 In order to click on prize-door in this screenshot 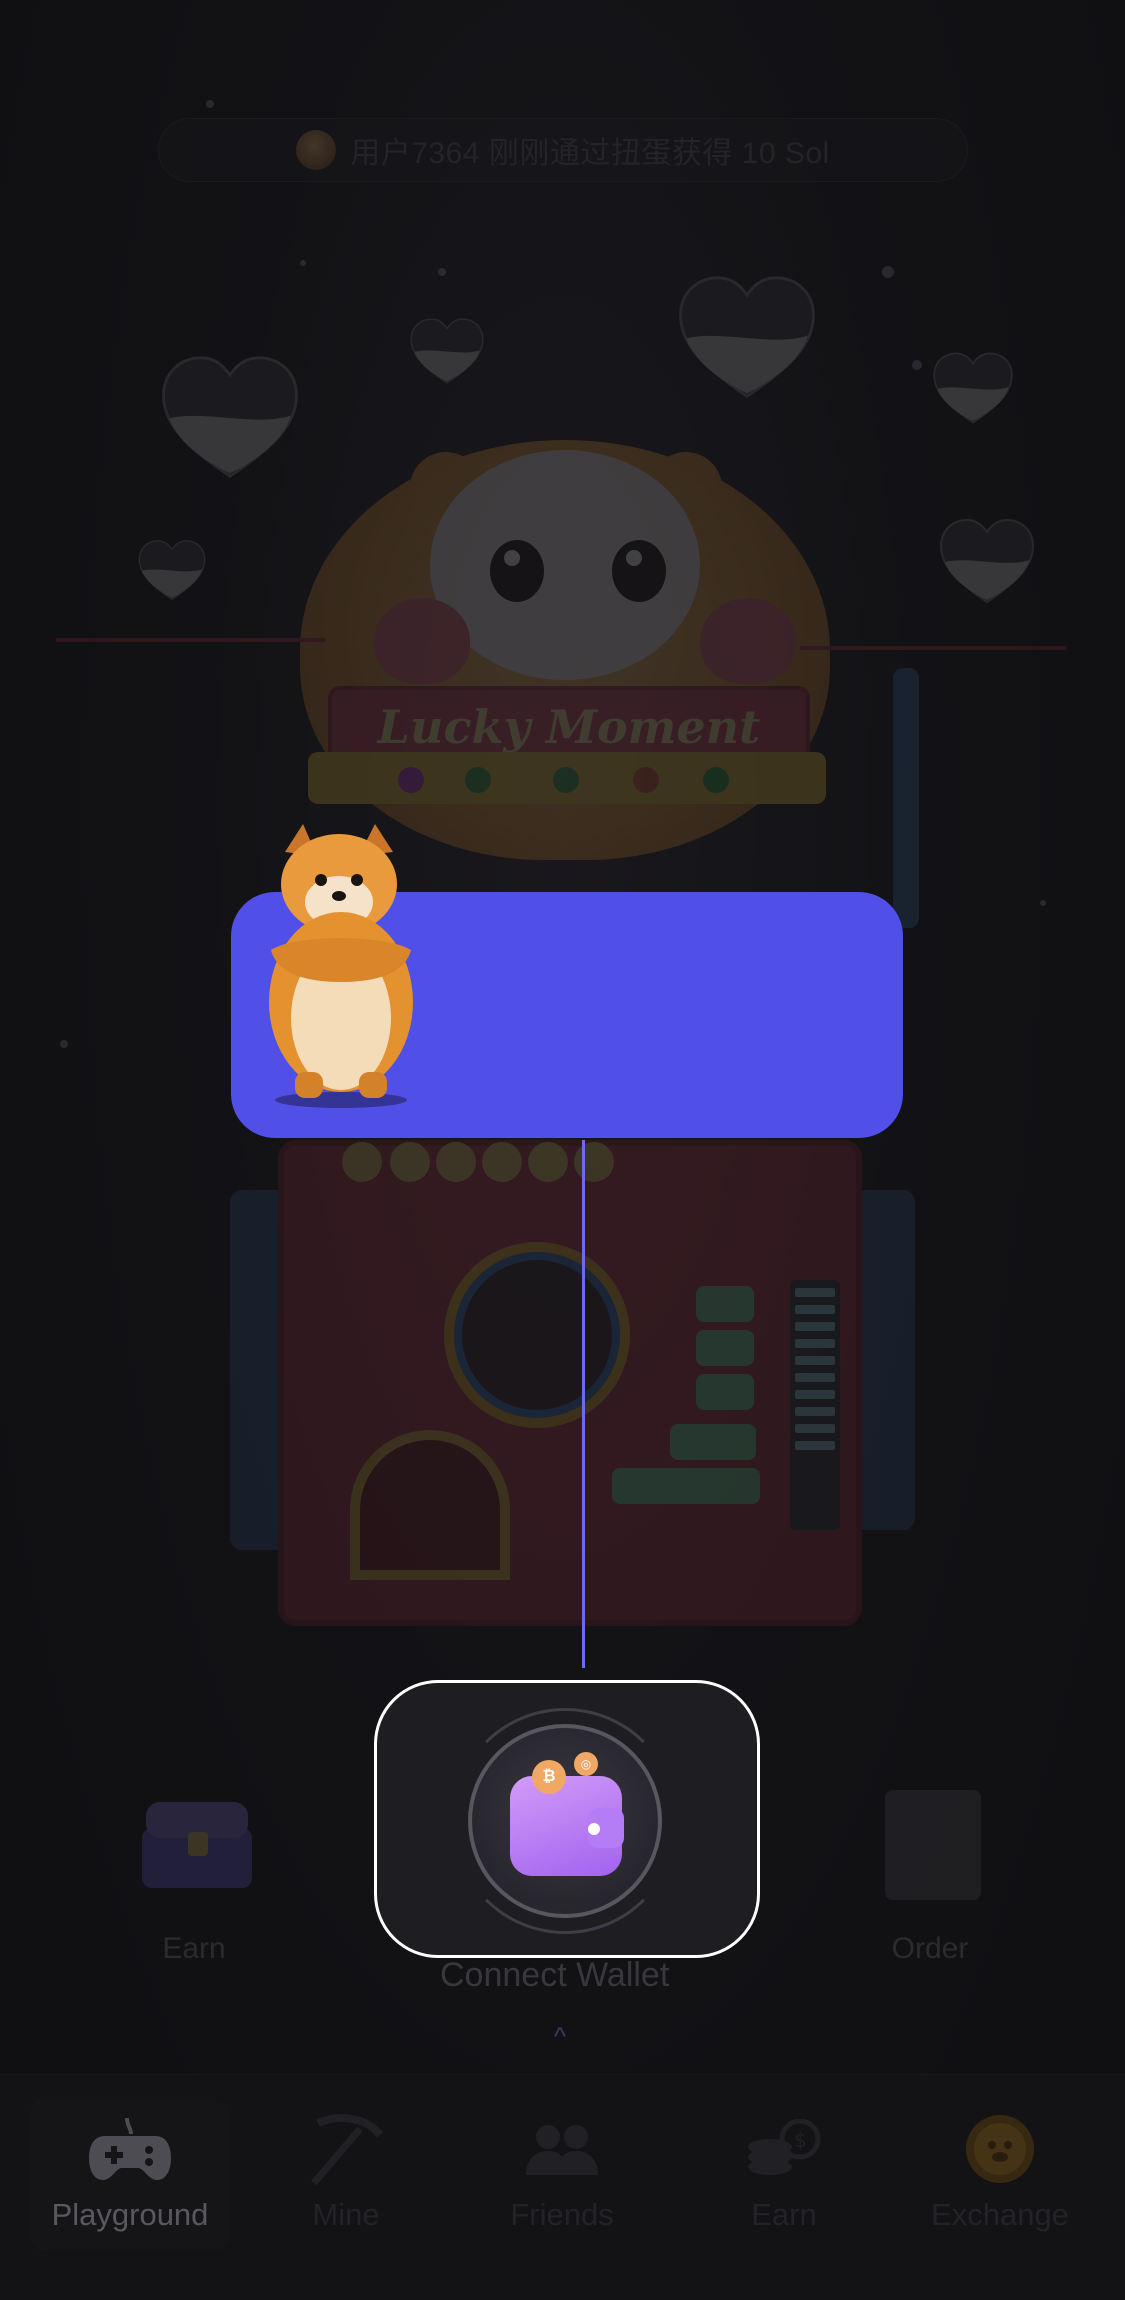, I will do `click(430, 1505)`.